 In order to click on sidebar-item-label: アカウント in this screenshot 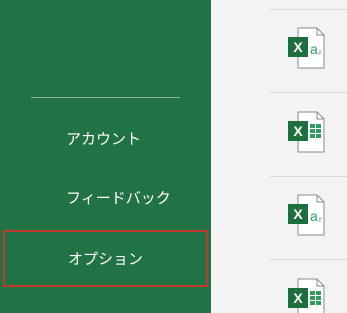, I will do `click(104, 139)`.